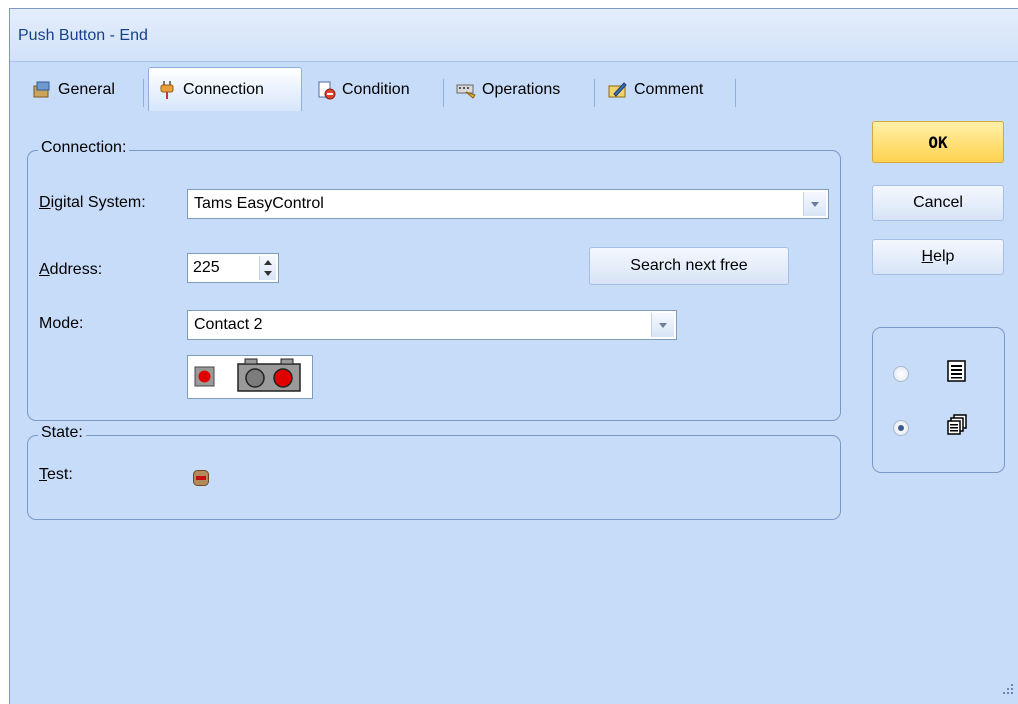 Image resolution: width=1018 pixels, height=704 pixels. I want to click on test-indicator-button, so click(201, 478).